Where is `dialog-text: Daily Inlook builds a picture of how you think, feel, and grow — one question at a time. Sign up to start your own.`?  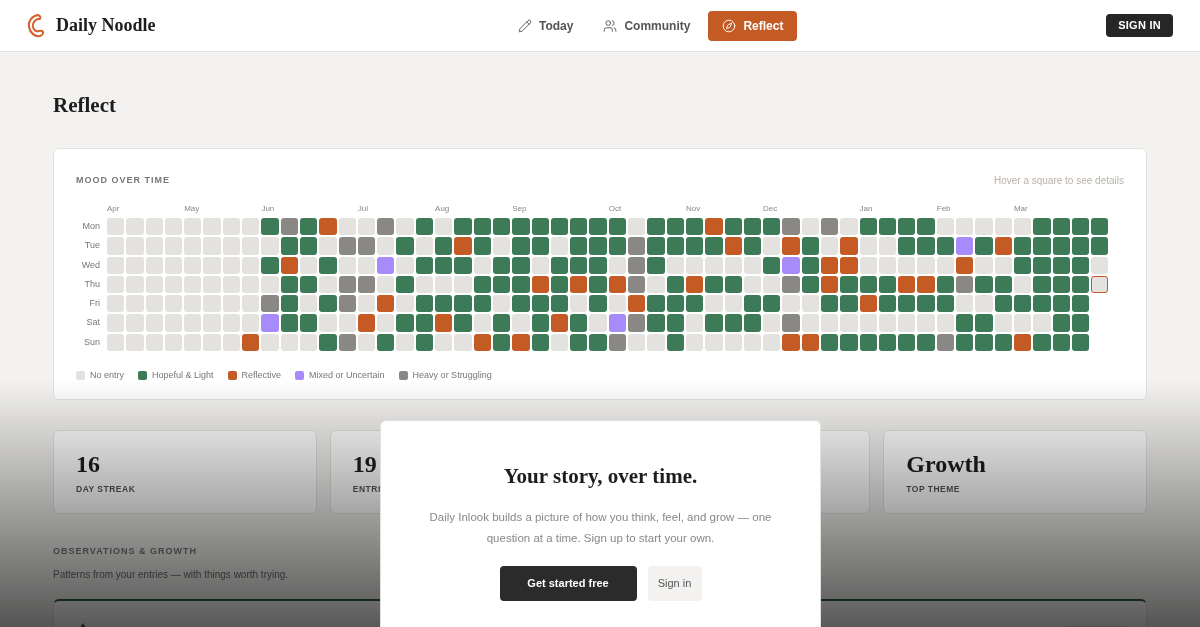 dialog-text: Daily Inlook builds a picture of how you think, feel, and grow — one question at a time. Sign up to start your own. is located at coordinates (600, 527).